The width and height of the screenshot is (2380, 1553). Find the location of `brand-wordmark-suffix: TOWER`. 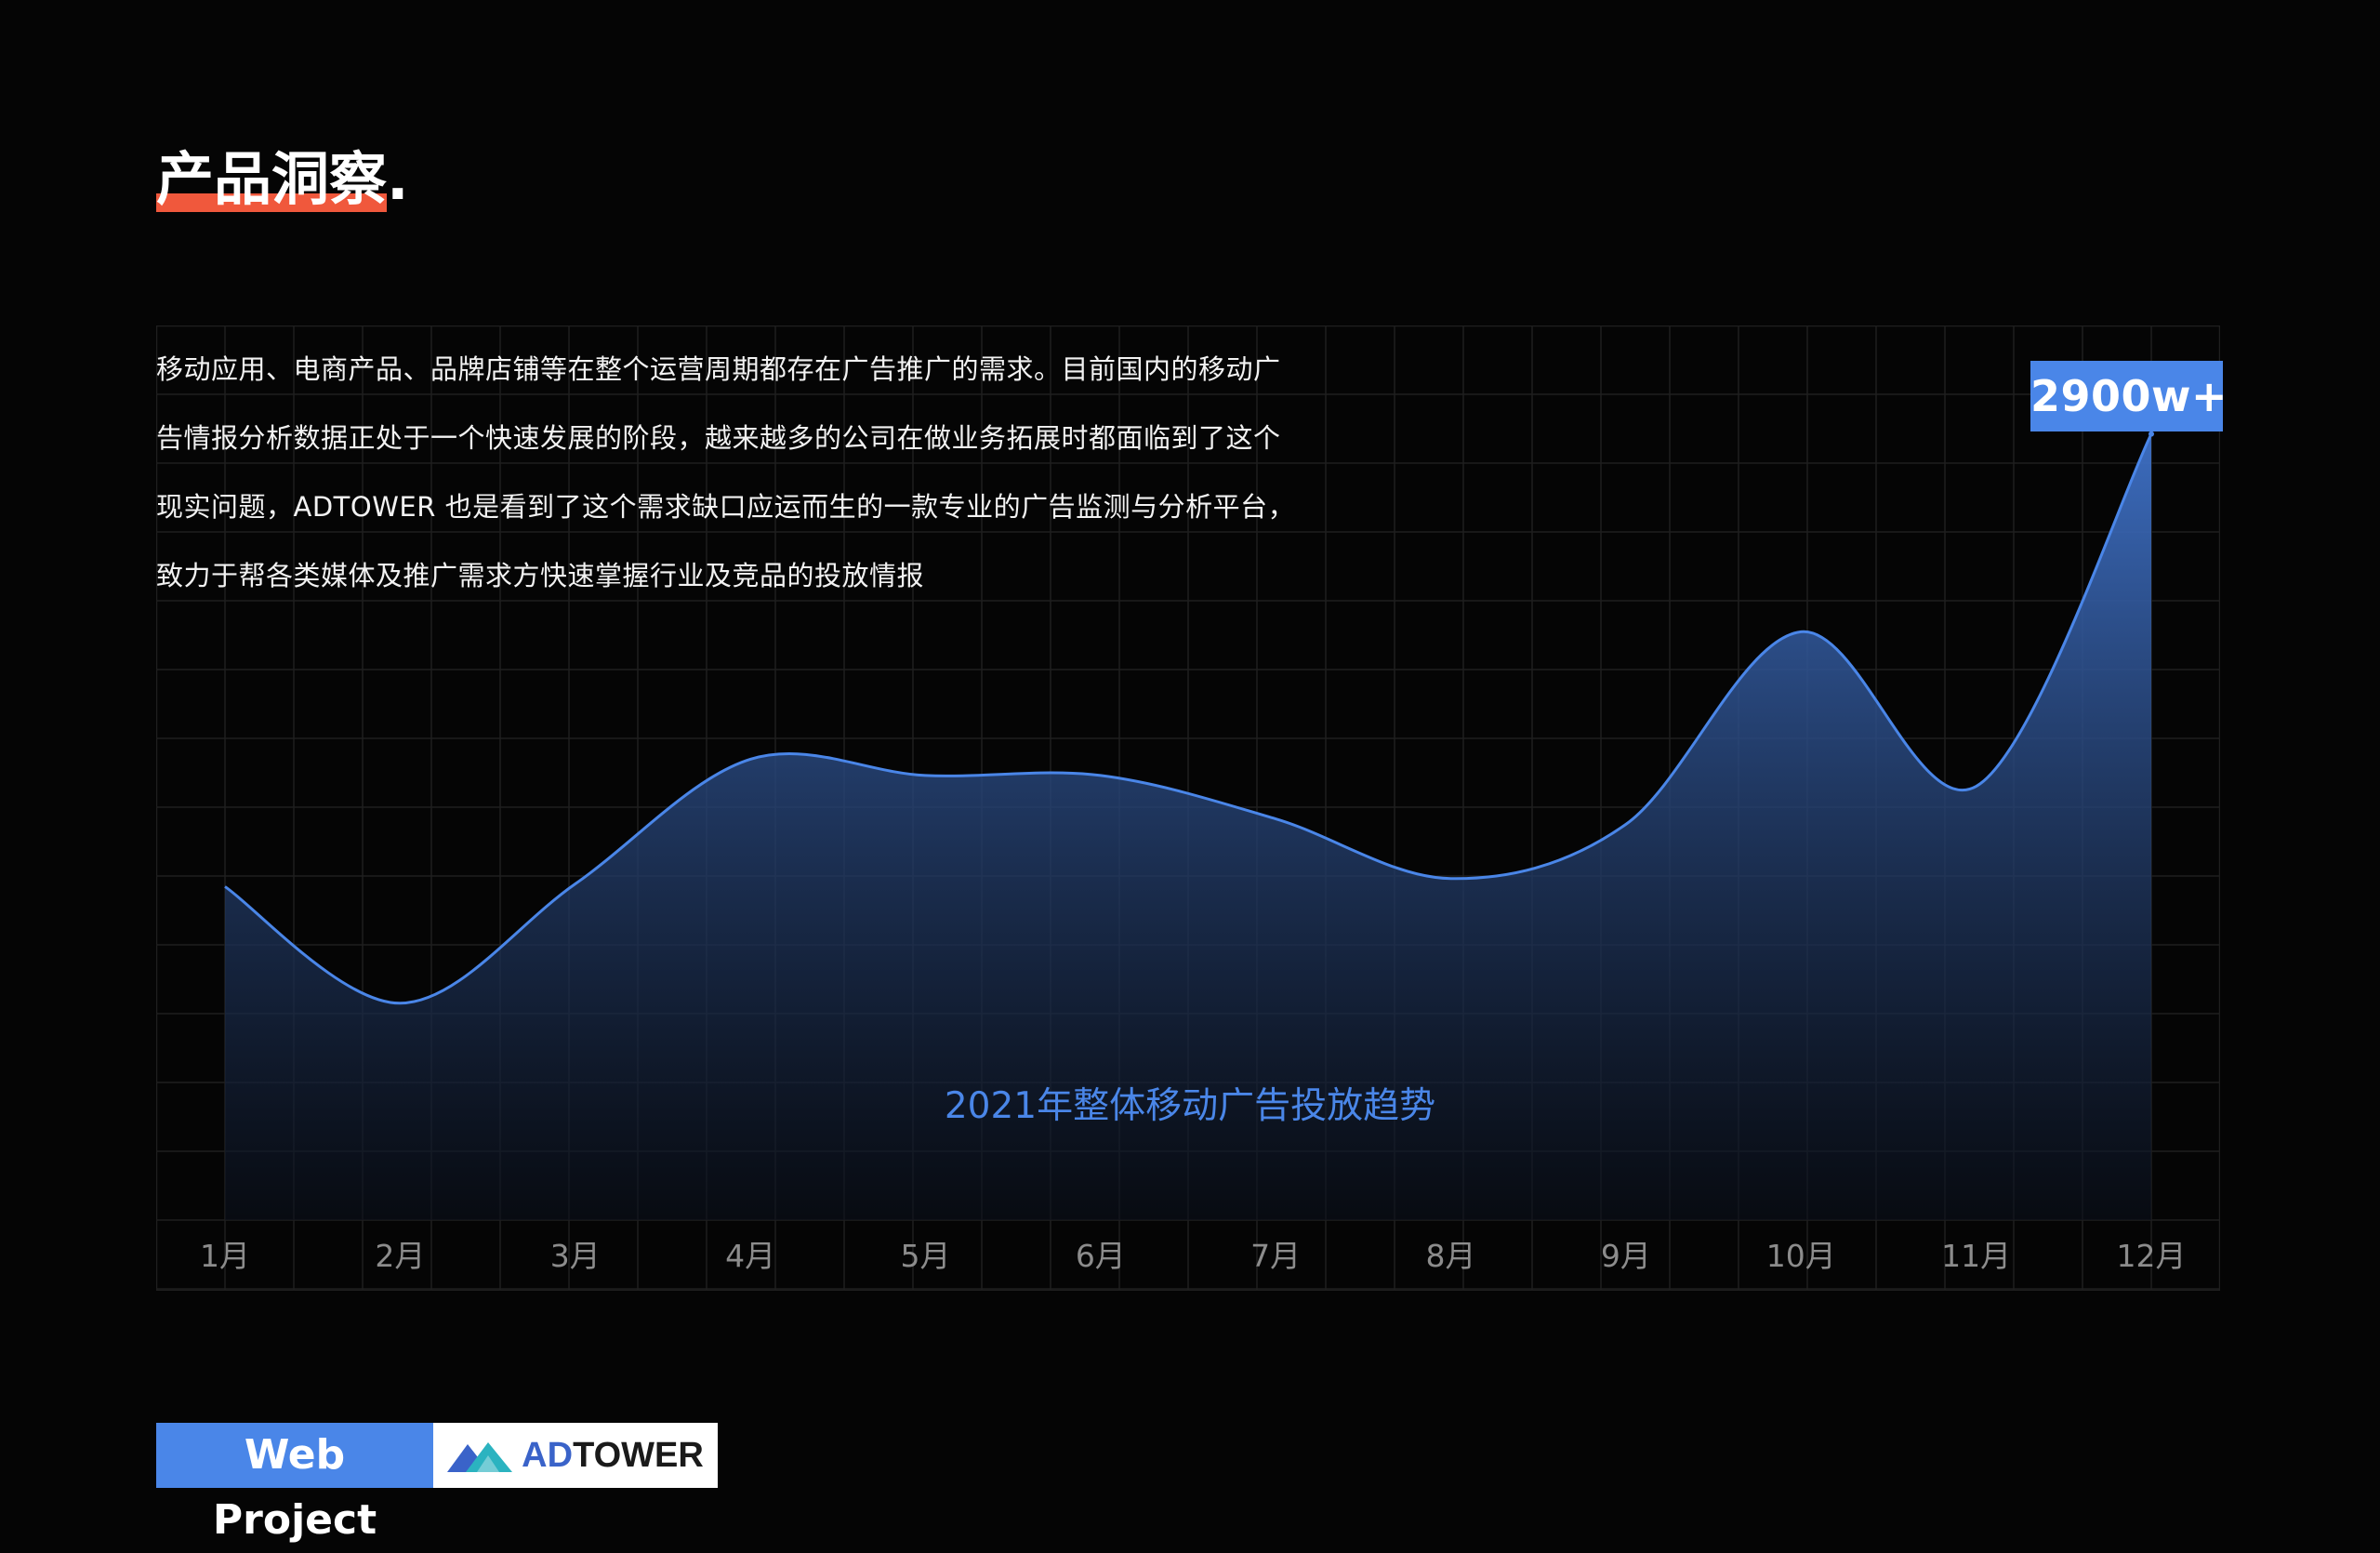

brand-wordmark-suffix: TOWER is located at coordinates (638, 1455).